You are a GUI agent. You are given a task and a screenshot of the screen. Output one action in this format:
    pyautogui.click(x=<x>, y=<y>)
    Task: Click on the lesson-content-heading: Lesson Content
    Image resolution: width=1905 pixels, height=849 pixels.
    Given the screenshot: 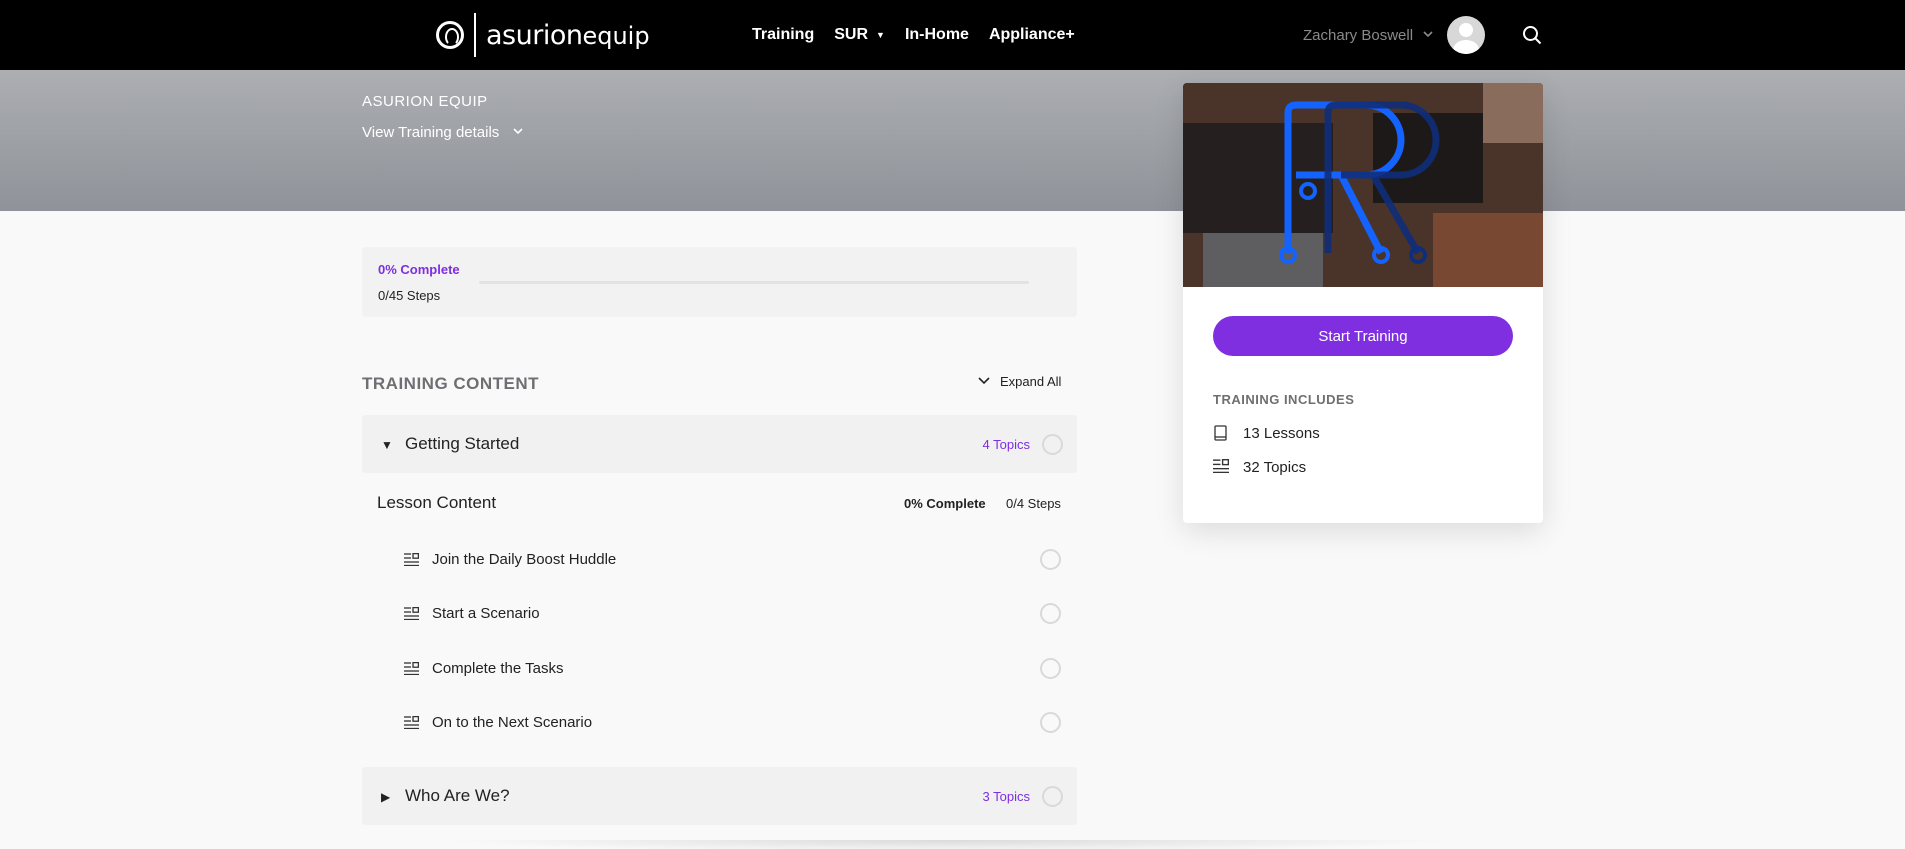 What is the action you would take?
    pyautogui.click(x=437, y=502)
    